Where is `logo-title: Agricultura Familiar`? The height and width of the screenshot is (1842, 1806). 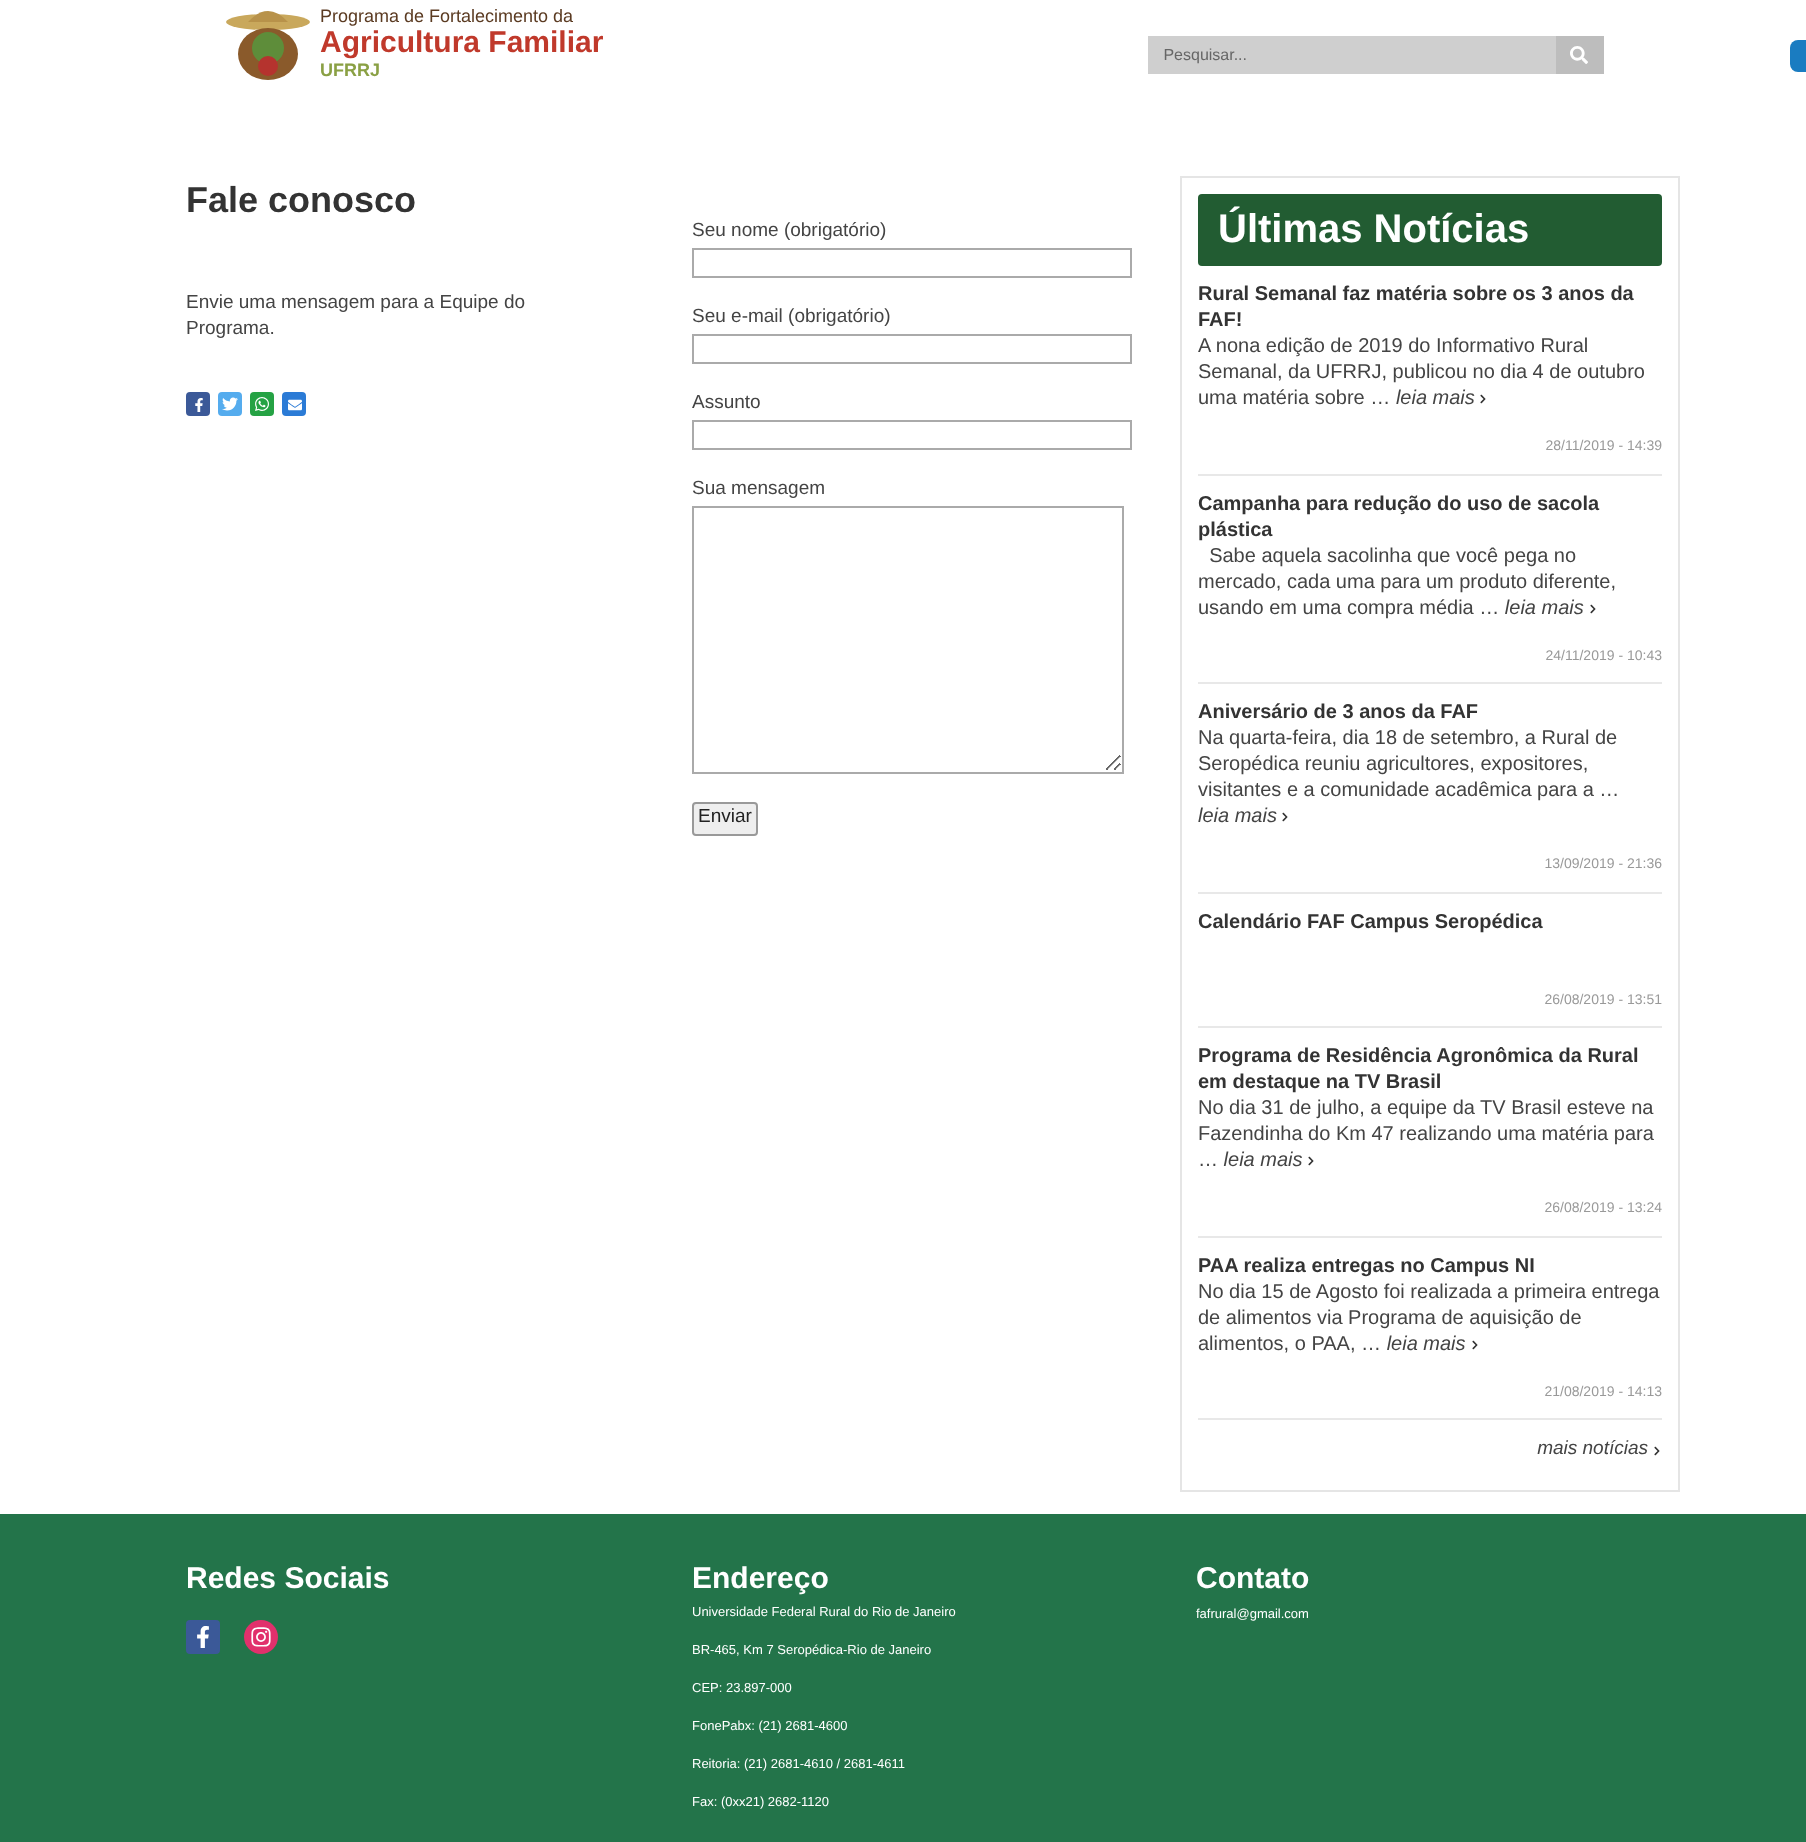 logo-title: Agricultura Familiar is located at coordinates (462, 44).